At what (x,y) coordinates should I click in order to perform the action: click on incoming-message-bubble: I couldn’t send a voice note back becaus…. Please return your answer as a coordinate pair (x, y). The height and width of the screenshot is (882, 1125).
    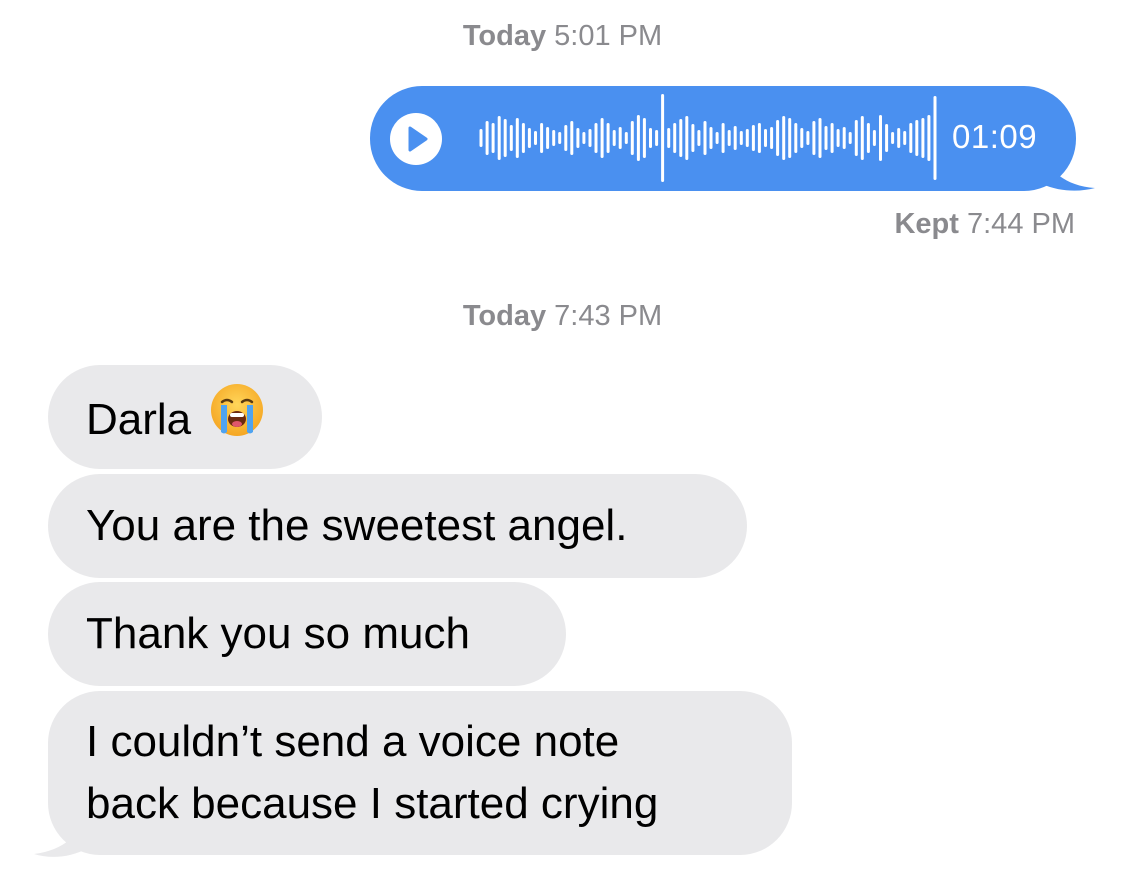
    Looking at the image, I should click on (420, 773).